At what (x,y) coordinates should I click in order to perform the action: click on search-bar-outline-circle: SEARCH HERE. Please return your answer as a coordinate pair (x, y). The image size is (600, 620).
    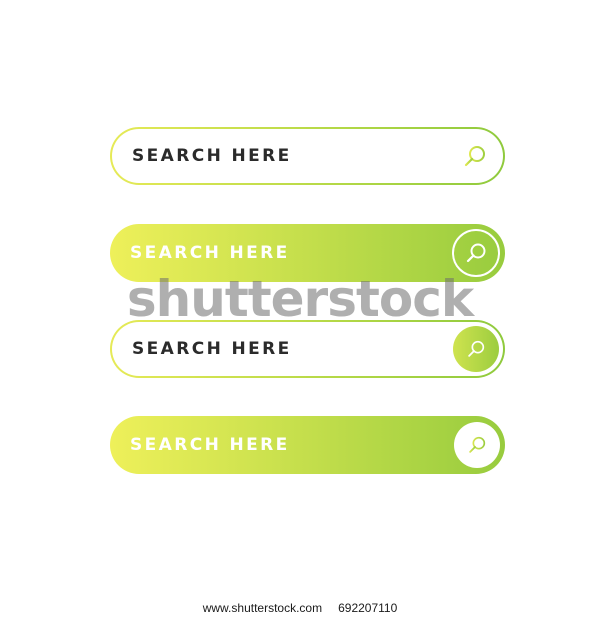
    Looking at the image, I should click on (307, 349).